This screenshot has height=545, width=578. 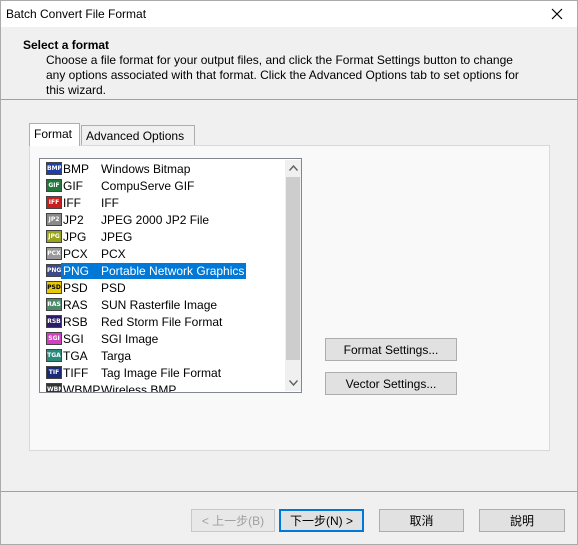 What do you see at coordinates (54, 219) in the screenshot?
I see `jp2-file-icon: JP2` at bounding box center [54, 219].